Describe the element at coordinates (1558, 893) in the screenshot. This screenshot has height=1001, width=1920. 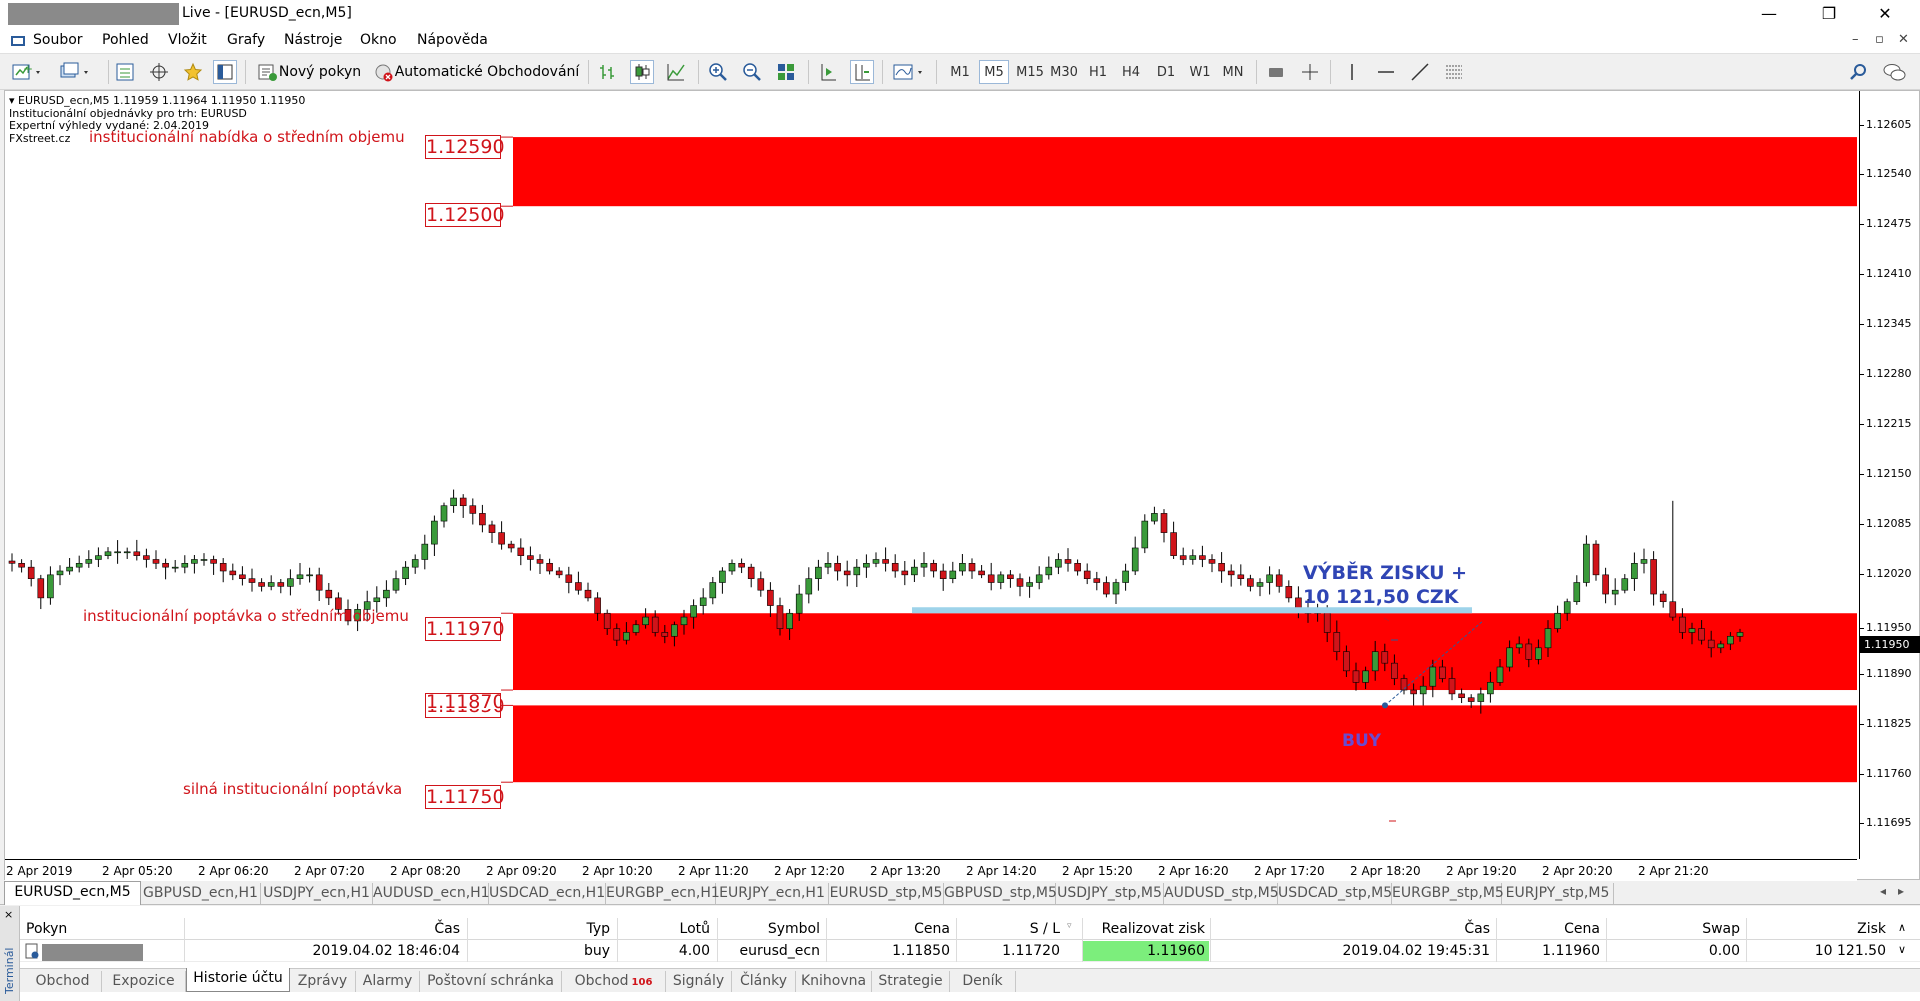
I see `symbol-tab: EURJPY_stp,M5` at that location.